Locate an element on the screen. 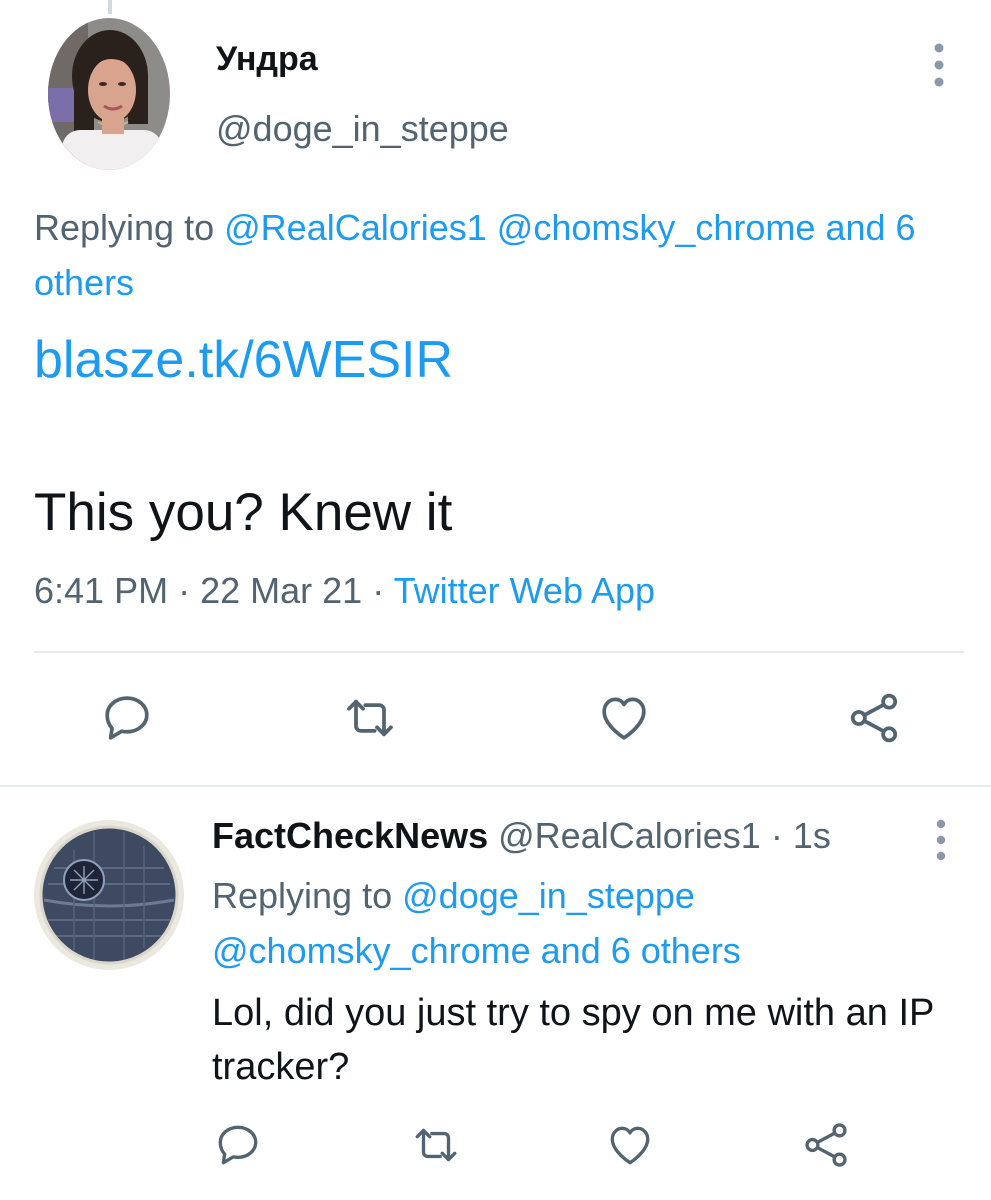 This screenshot has height=1200, width=991. main-display-name: Ундра is located at coordinates (267, 59).